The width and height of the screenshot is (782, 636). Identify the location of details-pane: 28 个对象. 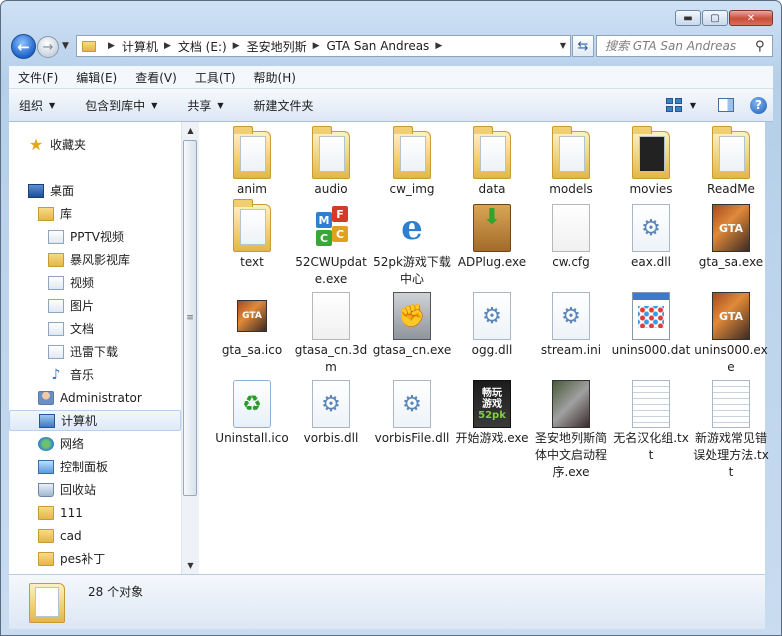
(387, 601).